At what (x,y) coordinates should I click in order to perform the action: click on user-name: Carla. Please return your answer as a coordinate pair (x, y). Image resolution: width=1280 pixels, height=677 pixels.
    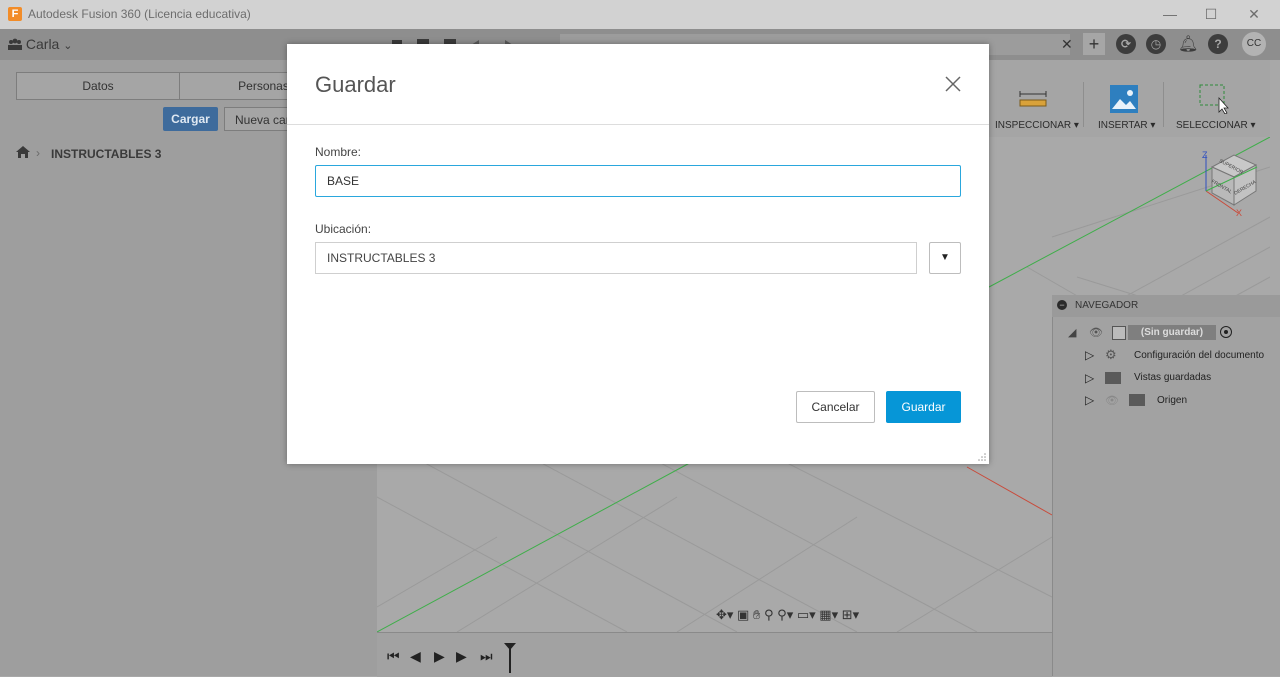
    Looking at the image, I should click on (42, 44).